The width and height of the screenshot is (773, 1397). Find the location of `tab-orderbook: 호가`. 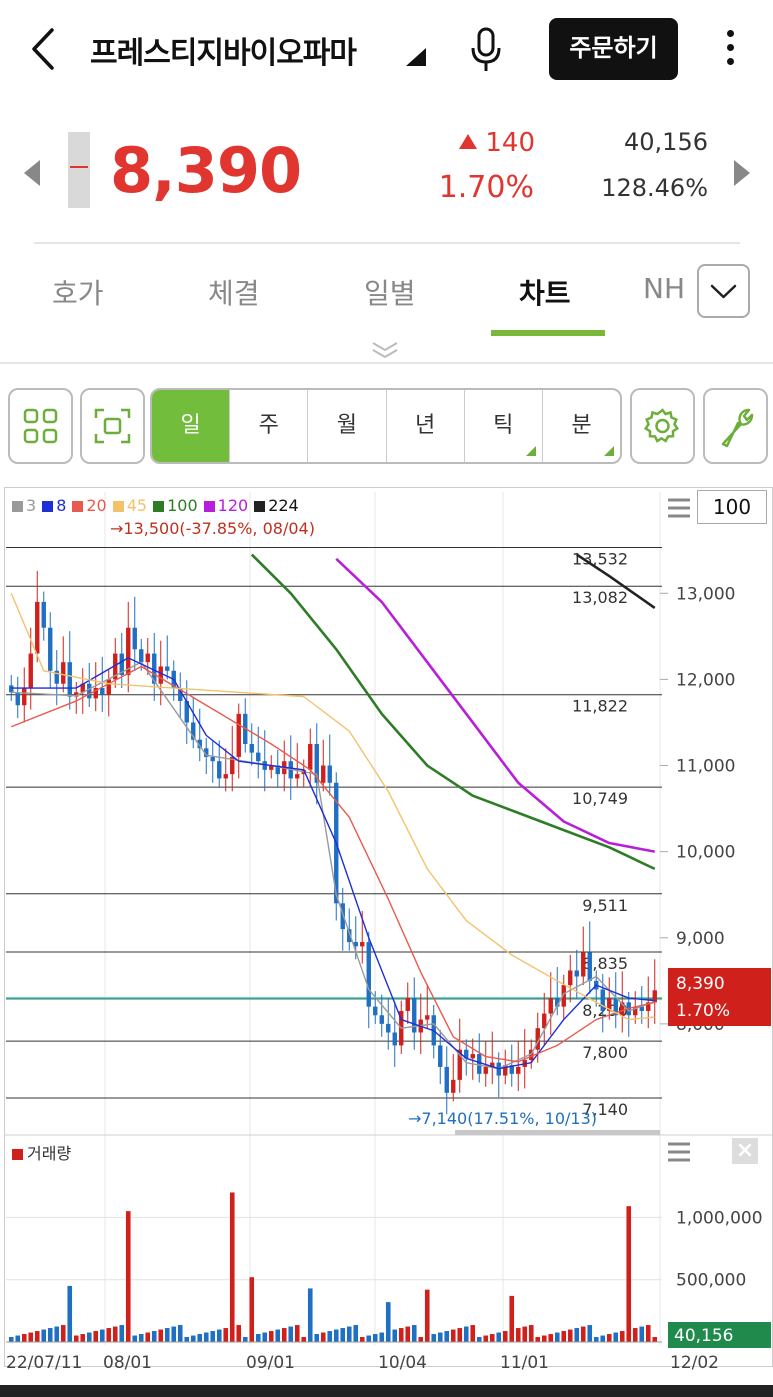

tab-orderbook: 호가 is located at coordinates (78, 292).